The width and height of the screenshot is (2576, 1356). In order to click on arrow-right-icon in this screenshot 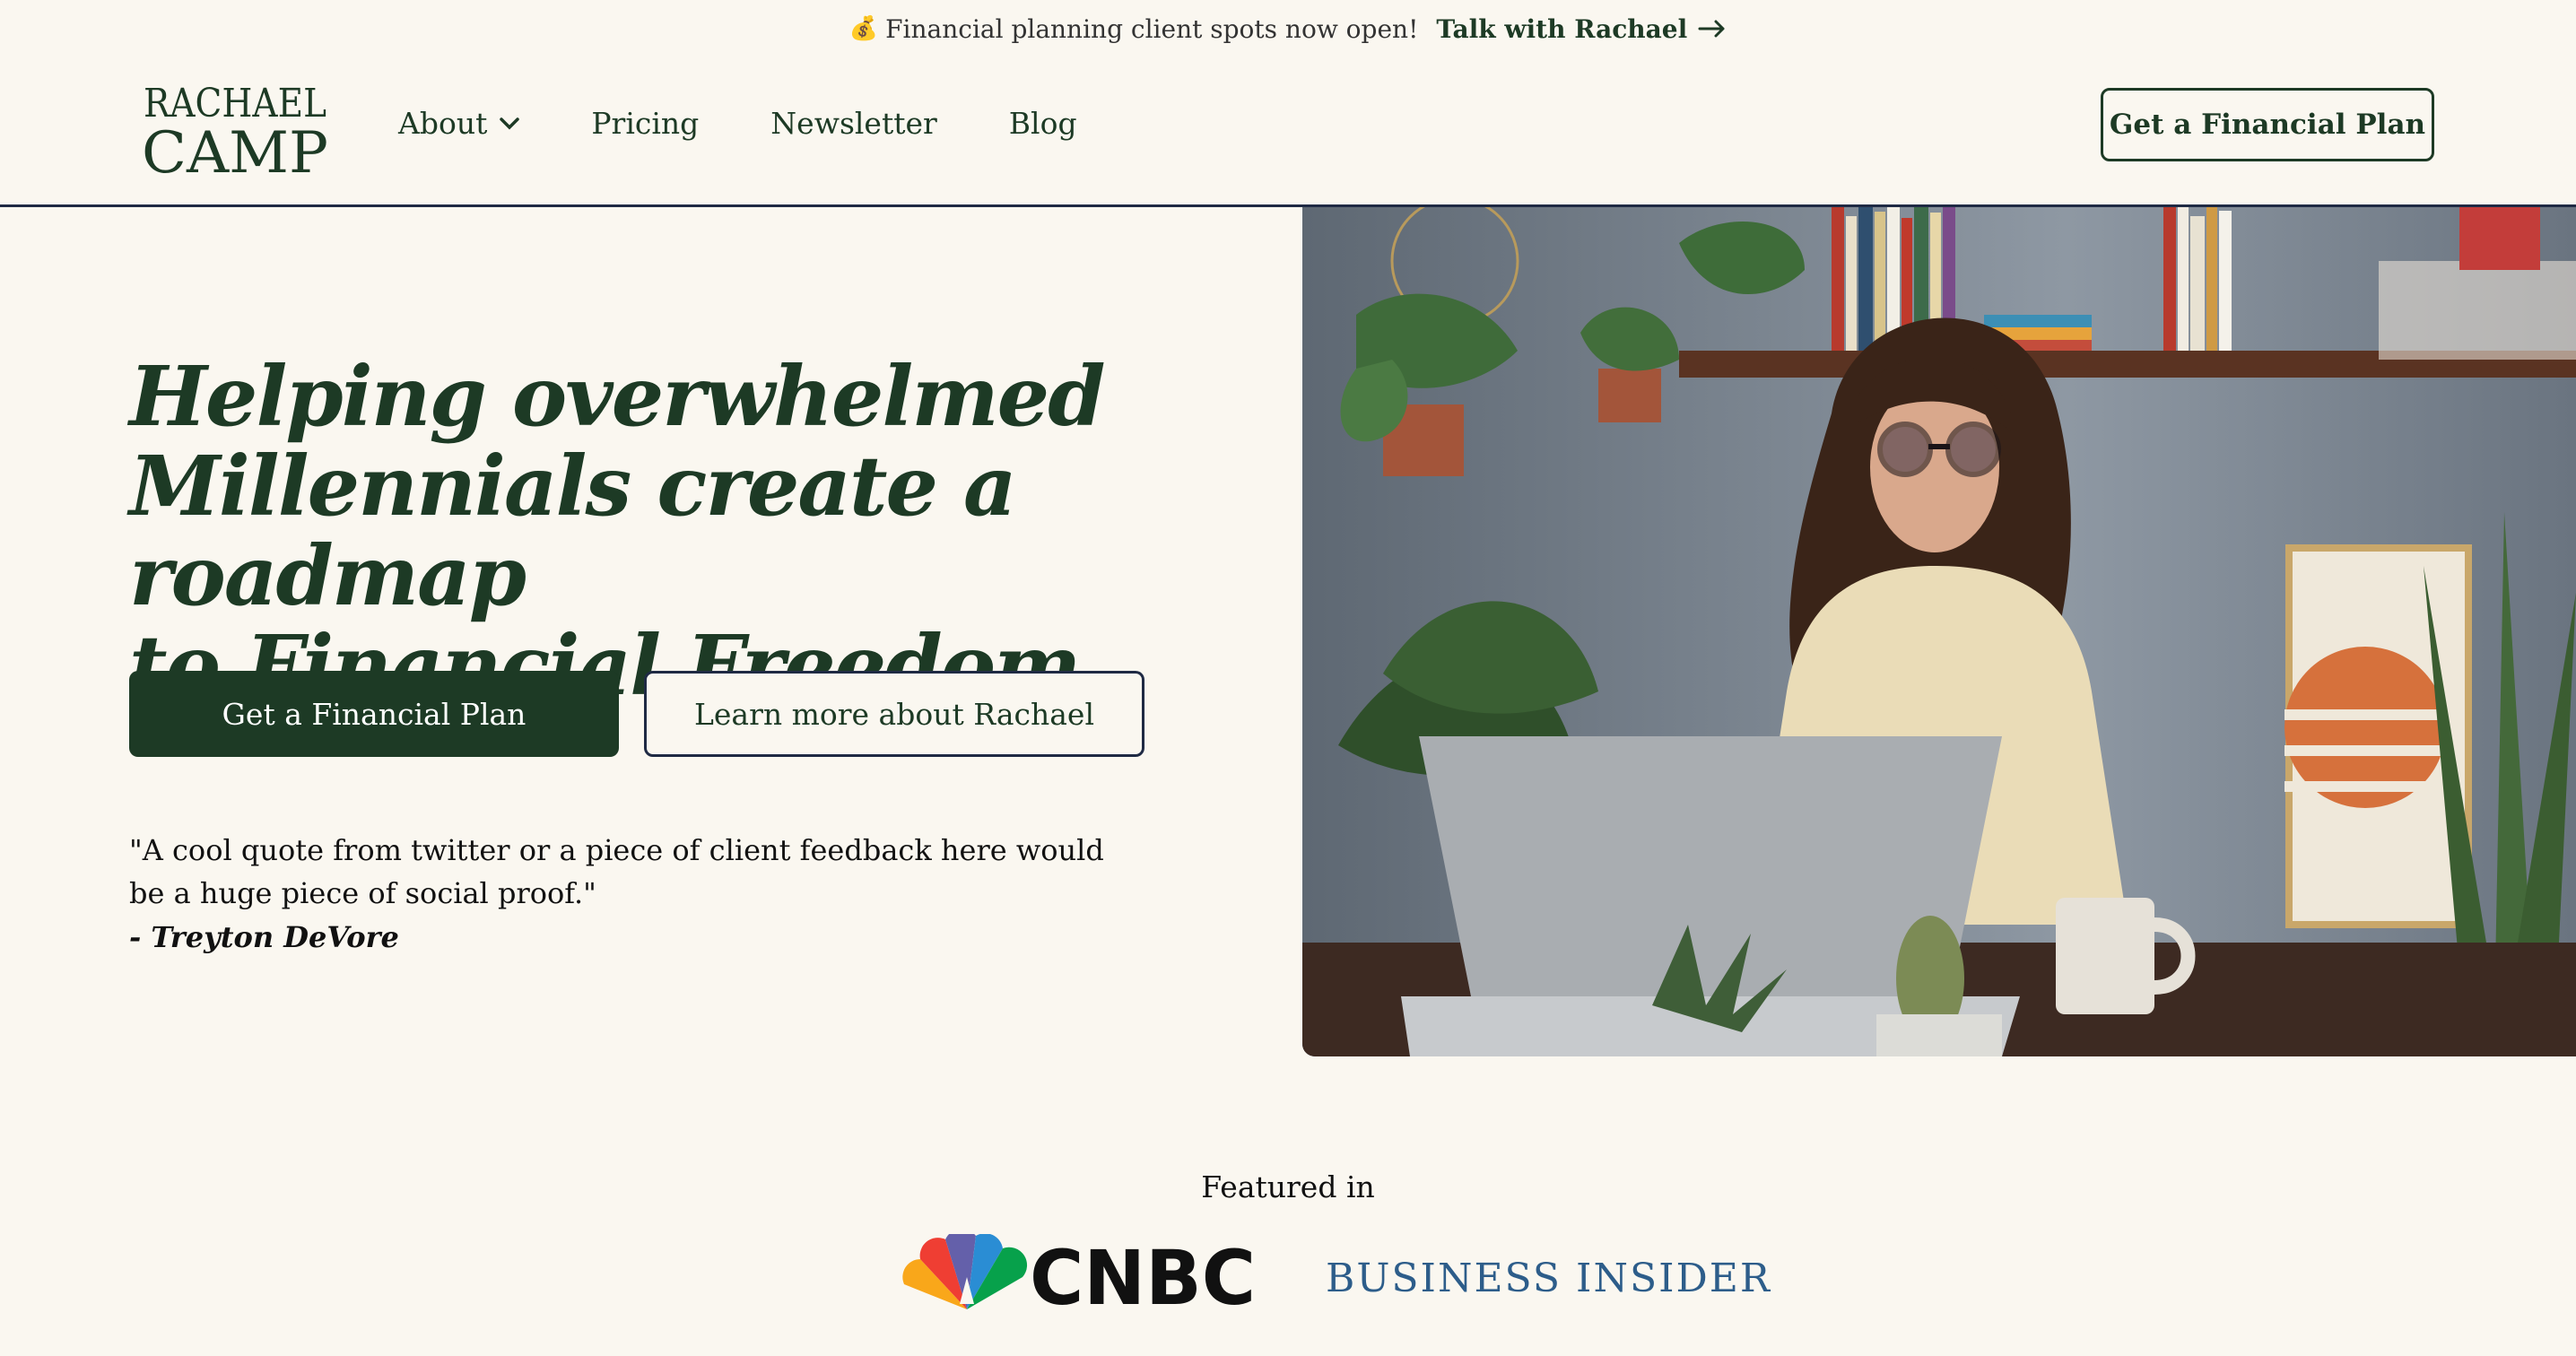, I will do `click(1711, 29)`.